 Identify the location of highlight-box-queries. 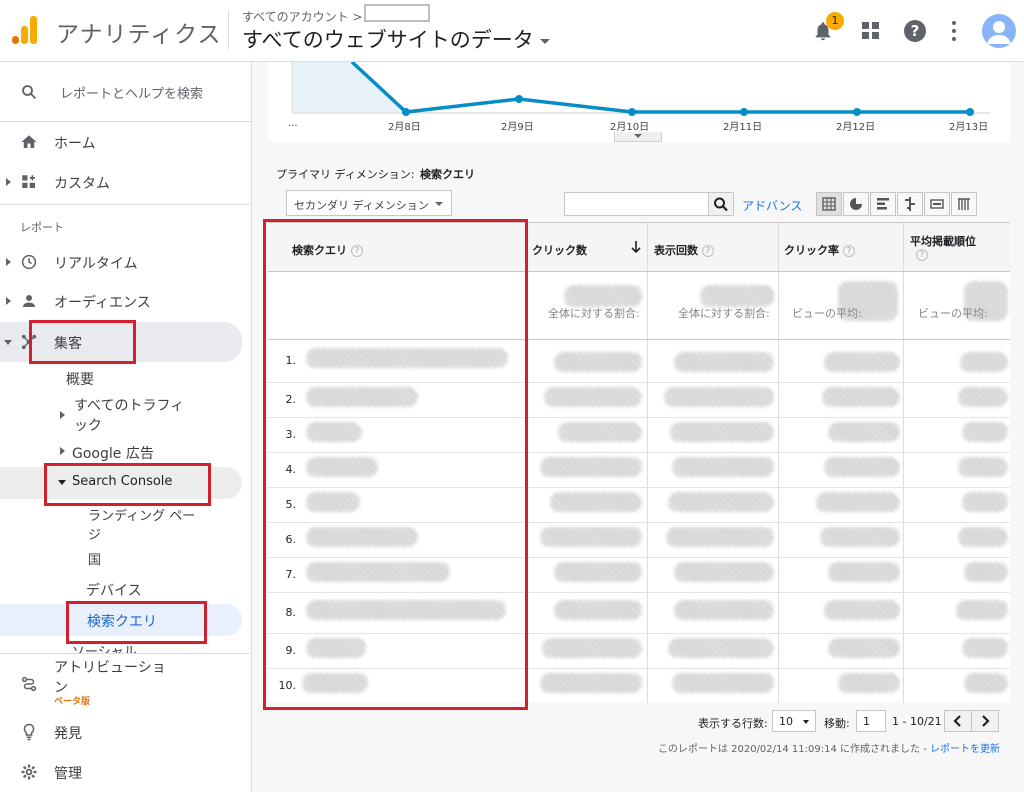
(136, 622).